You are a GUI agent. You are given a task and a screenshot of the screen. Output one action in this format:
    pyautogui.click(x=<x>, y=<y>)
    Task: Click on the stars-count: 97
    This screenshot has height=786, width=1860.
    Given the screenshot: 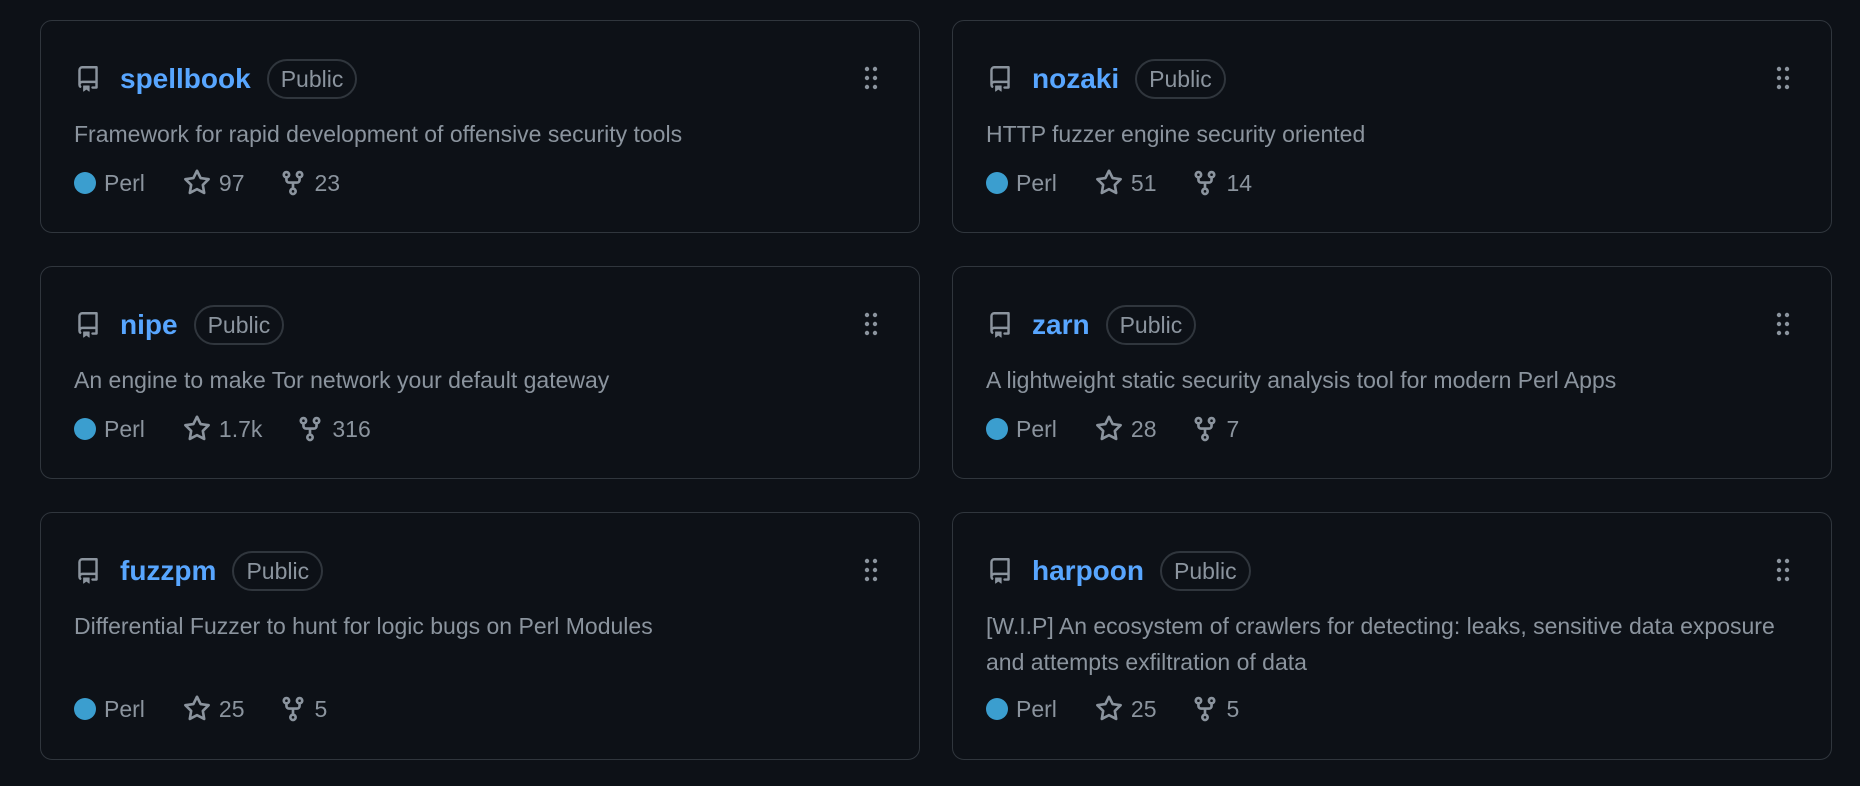 What is the action you would take?
    pyautogui.click(x=231, y=182)
    